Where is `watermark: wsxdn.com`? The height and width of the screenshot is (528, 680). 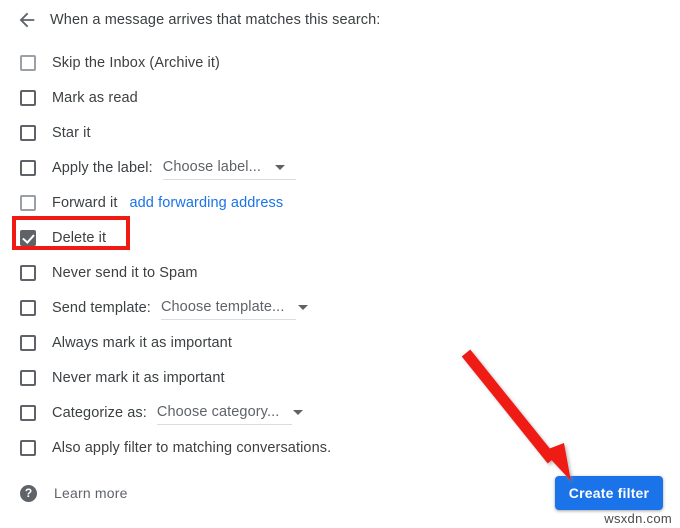 watermark: wsxdn.com is located at coordinates (638, 518).